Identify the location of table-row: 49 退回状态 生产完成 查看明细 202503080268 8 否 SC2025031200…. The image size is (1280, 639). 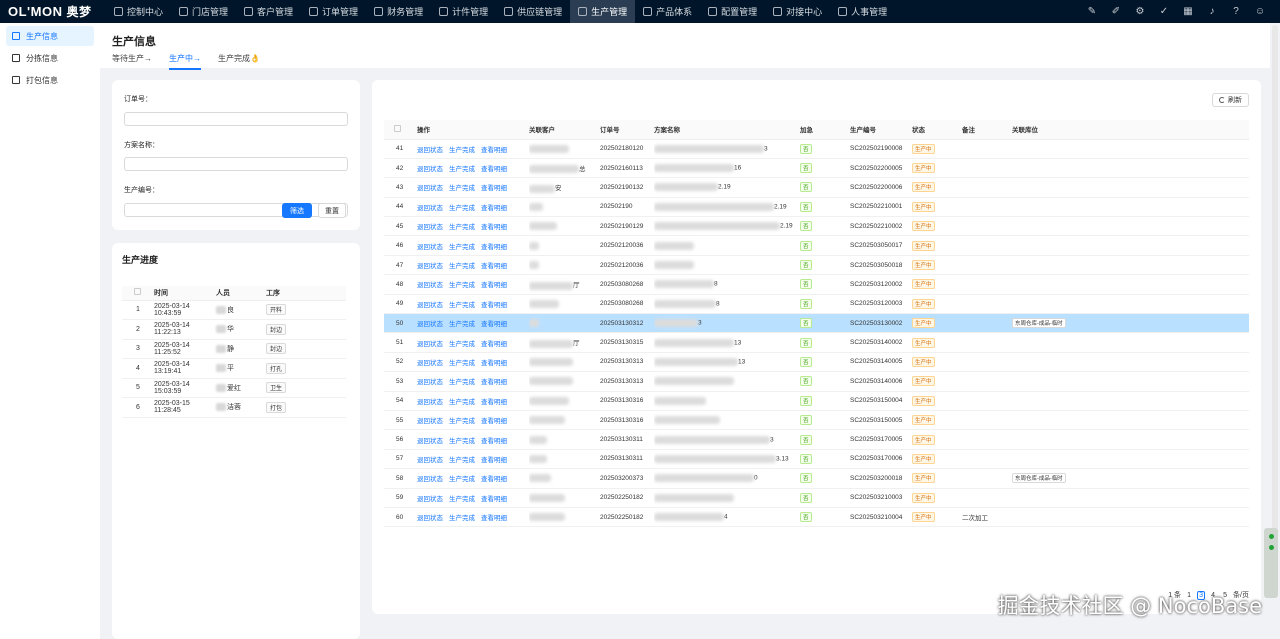
(816, 304).